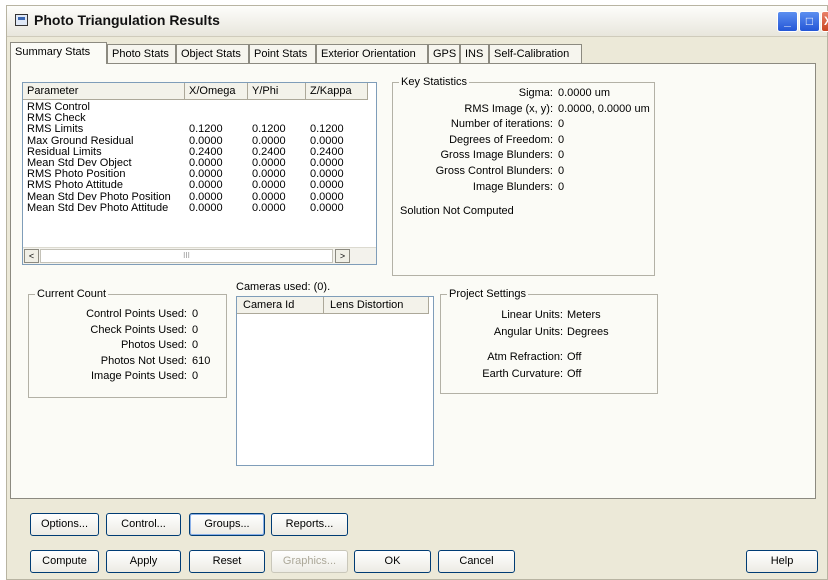 This screenshot has height=580, width=828. Describe the element at coordinates (104, 91) in the screenshot. I see `column-header: Parameter` at that location.